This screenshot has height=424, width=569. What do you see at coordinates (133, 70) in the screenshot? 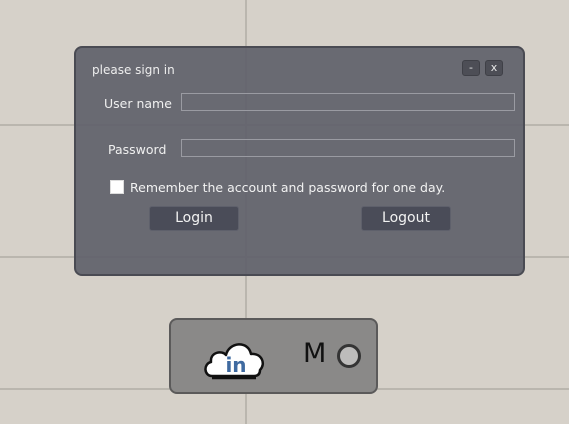
I see `dialog-title: please sign in` at bounding box center [133, 70].